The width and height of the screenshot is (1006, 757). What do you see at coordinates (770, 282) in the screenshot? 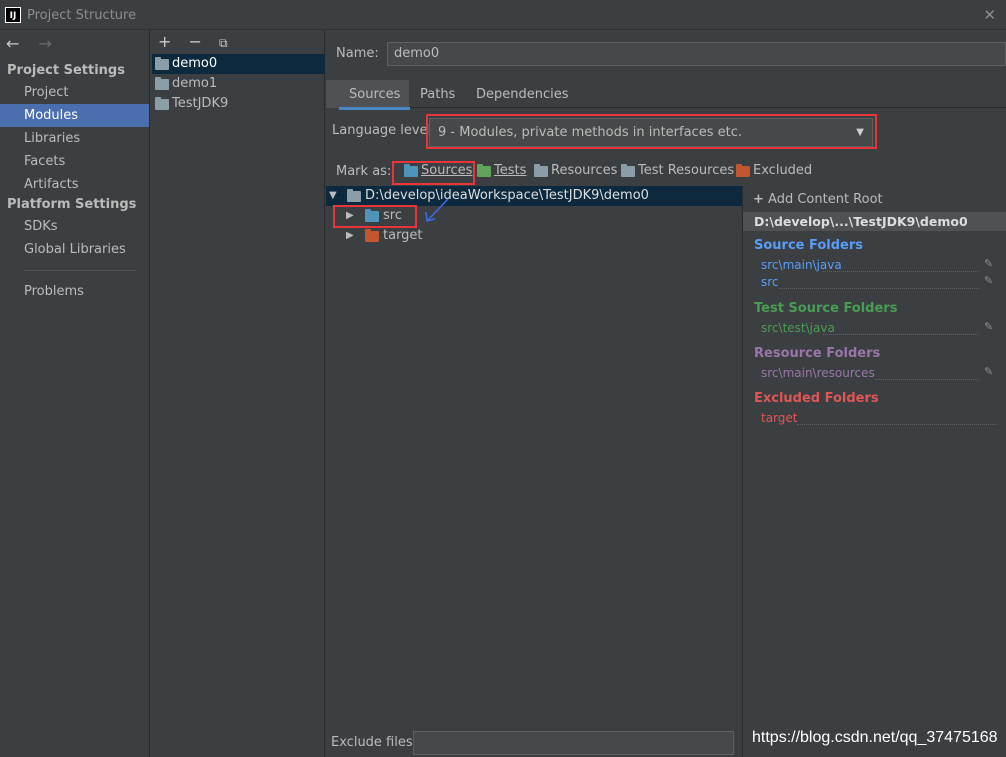
I see `source-folder-item: src` at bounding box center [770, 282].